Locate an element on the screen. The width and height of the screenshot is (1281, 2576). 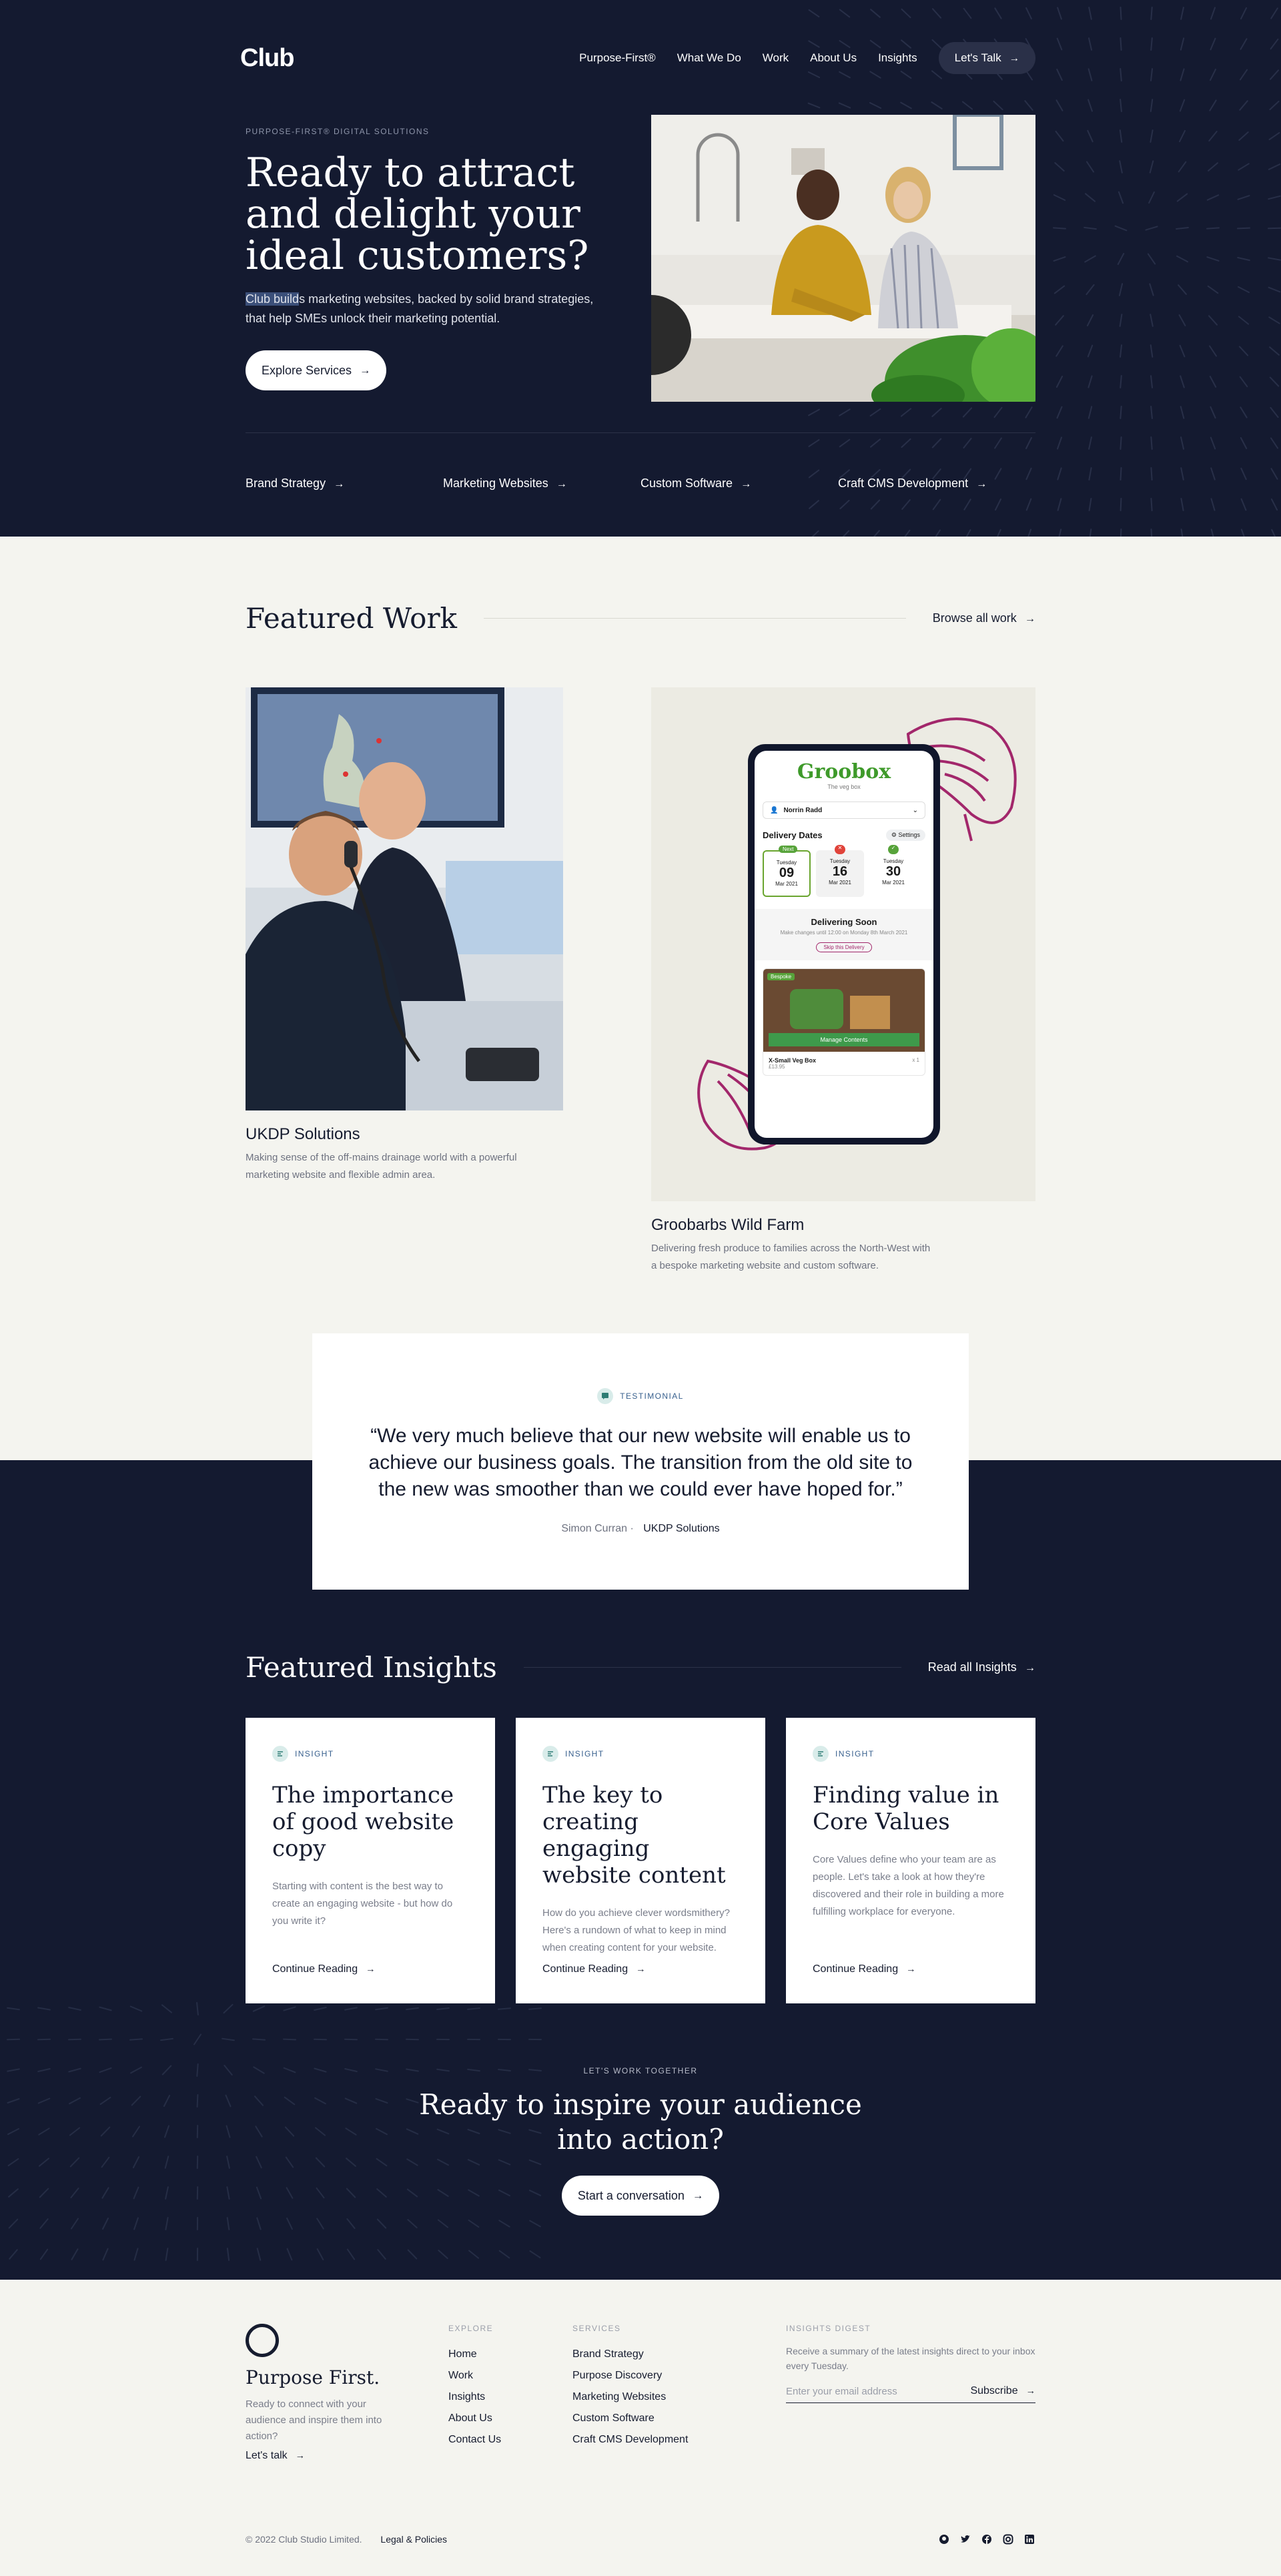
nav-link-purpose-first: Purpose-First® is located at coordinates (618, 58).